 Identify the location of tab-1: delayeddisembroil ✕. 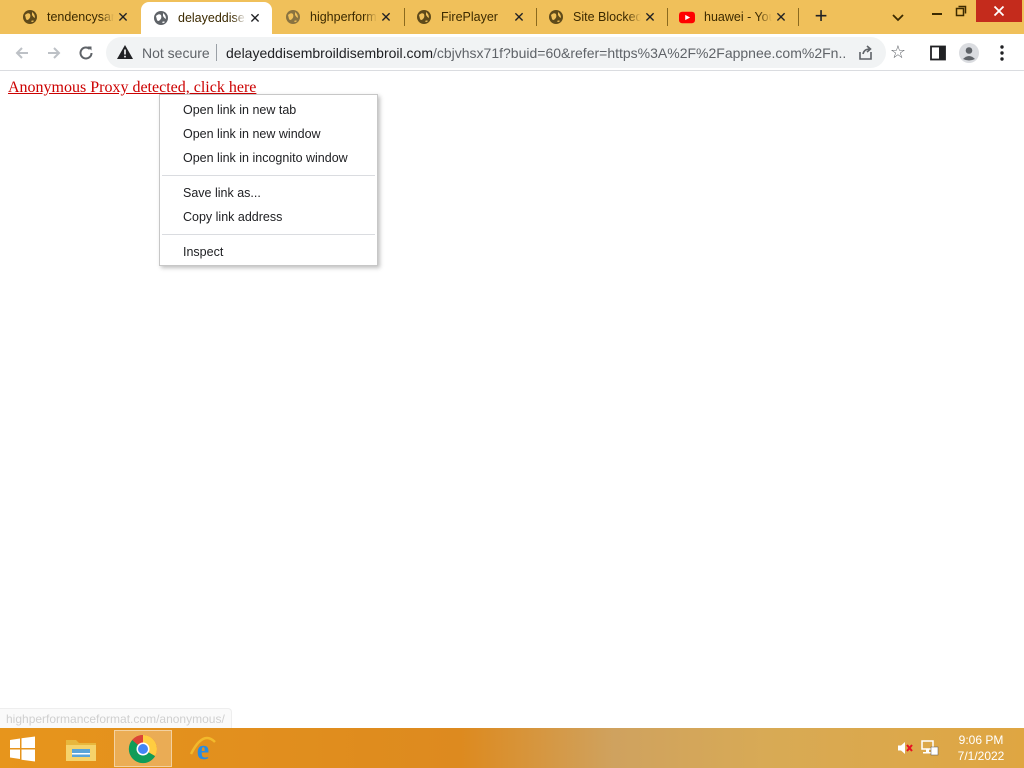
(206, 18).